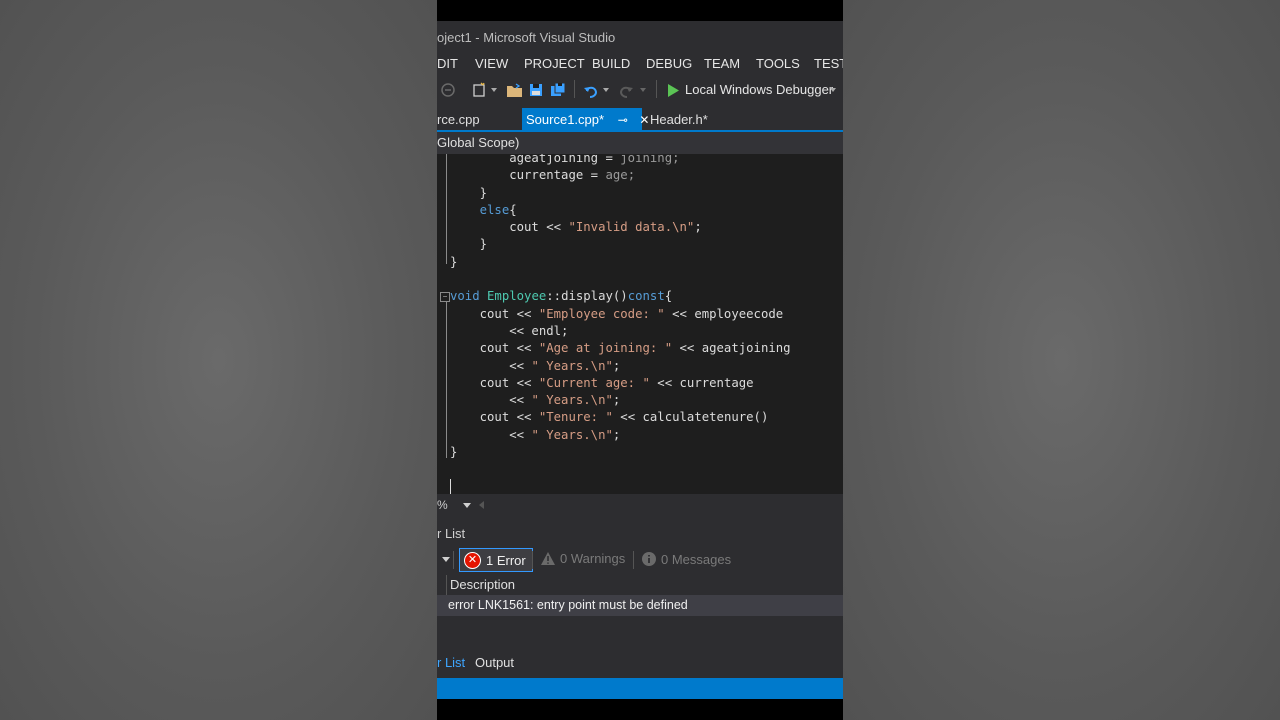 The width and height of the screenshot is (1280, 720). I want to click on document-tabs: rce.cpp Source1.cpp* ⊸ ✕ Header.h*, so click(640, 120).